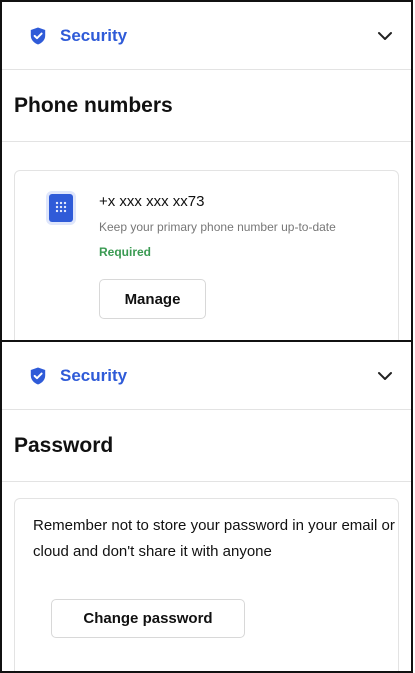 This screenshot has width=415, height=673. I want to click on manage-button: Manage, so click(152, 299).